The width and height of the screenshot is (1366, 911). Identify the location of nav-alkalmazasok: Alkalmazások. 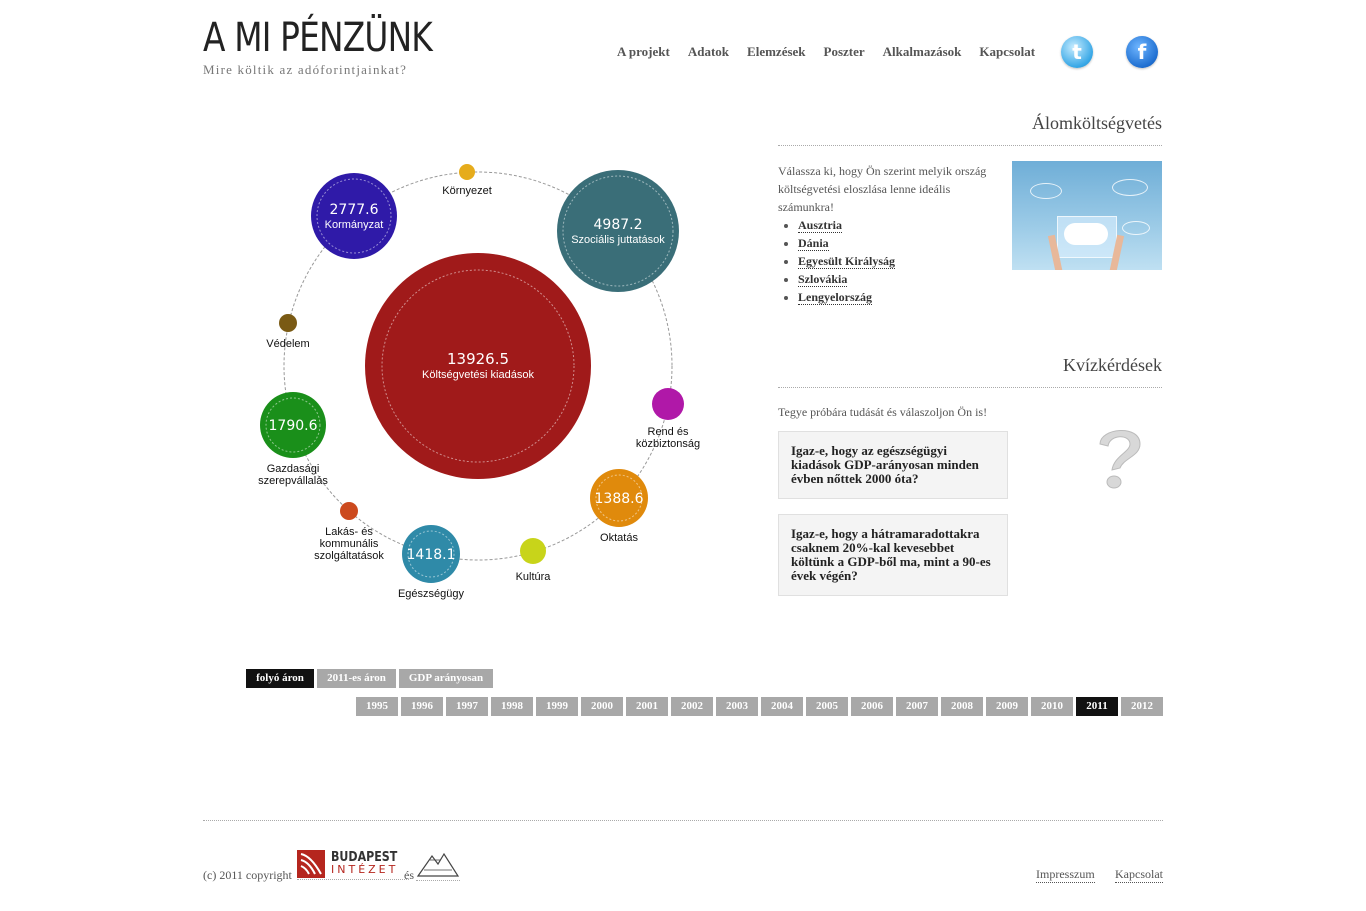
(922, 52).